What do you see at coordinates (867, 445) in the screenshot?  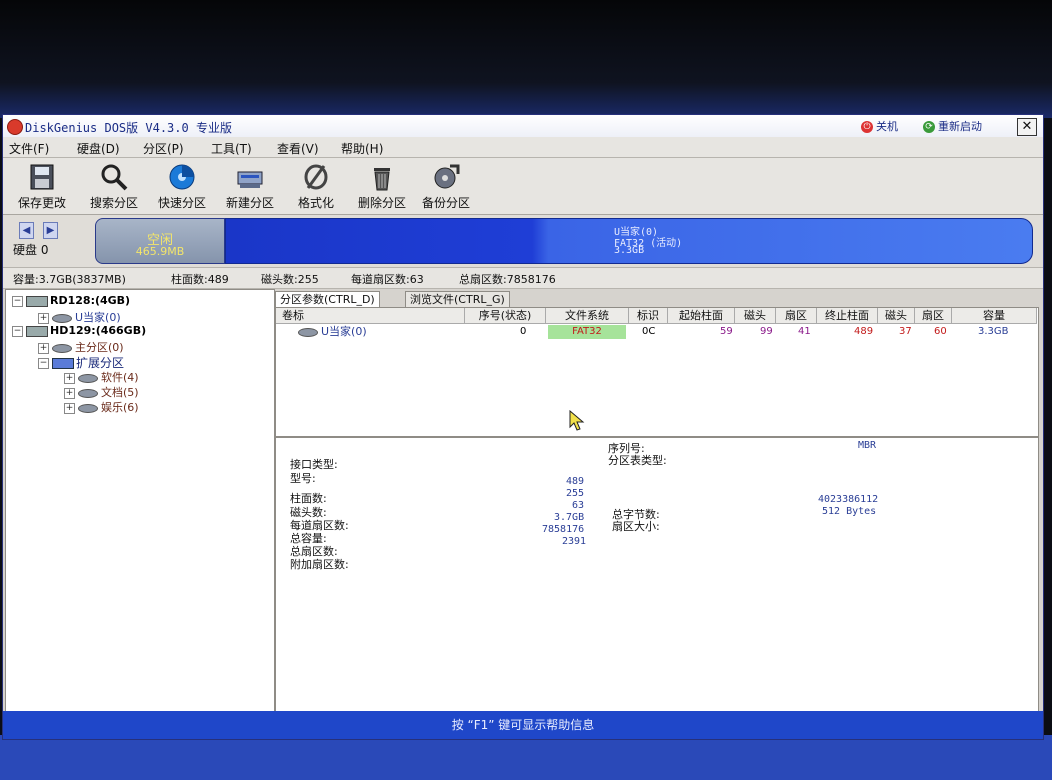 I see `value-partition-table-type: MBR` at bounding box center [867, 445].